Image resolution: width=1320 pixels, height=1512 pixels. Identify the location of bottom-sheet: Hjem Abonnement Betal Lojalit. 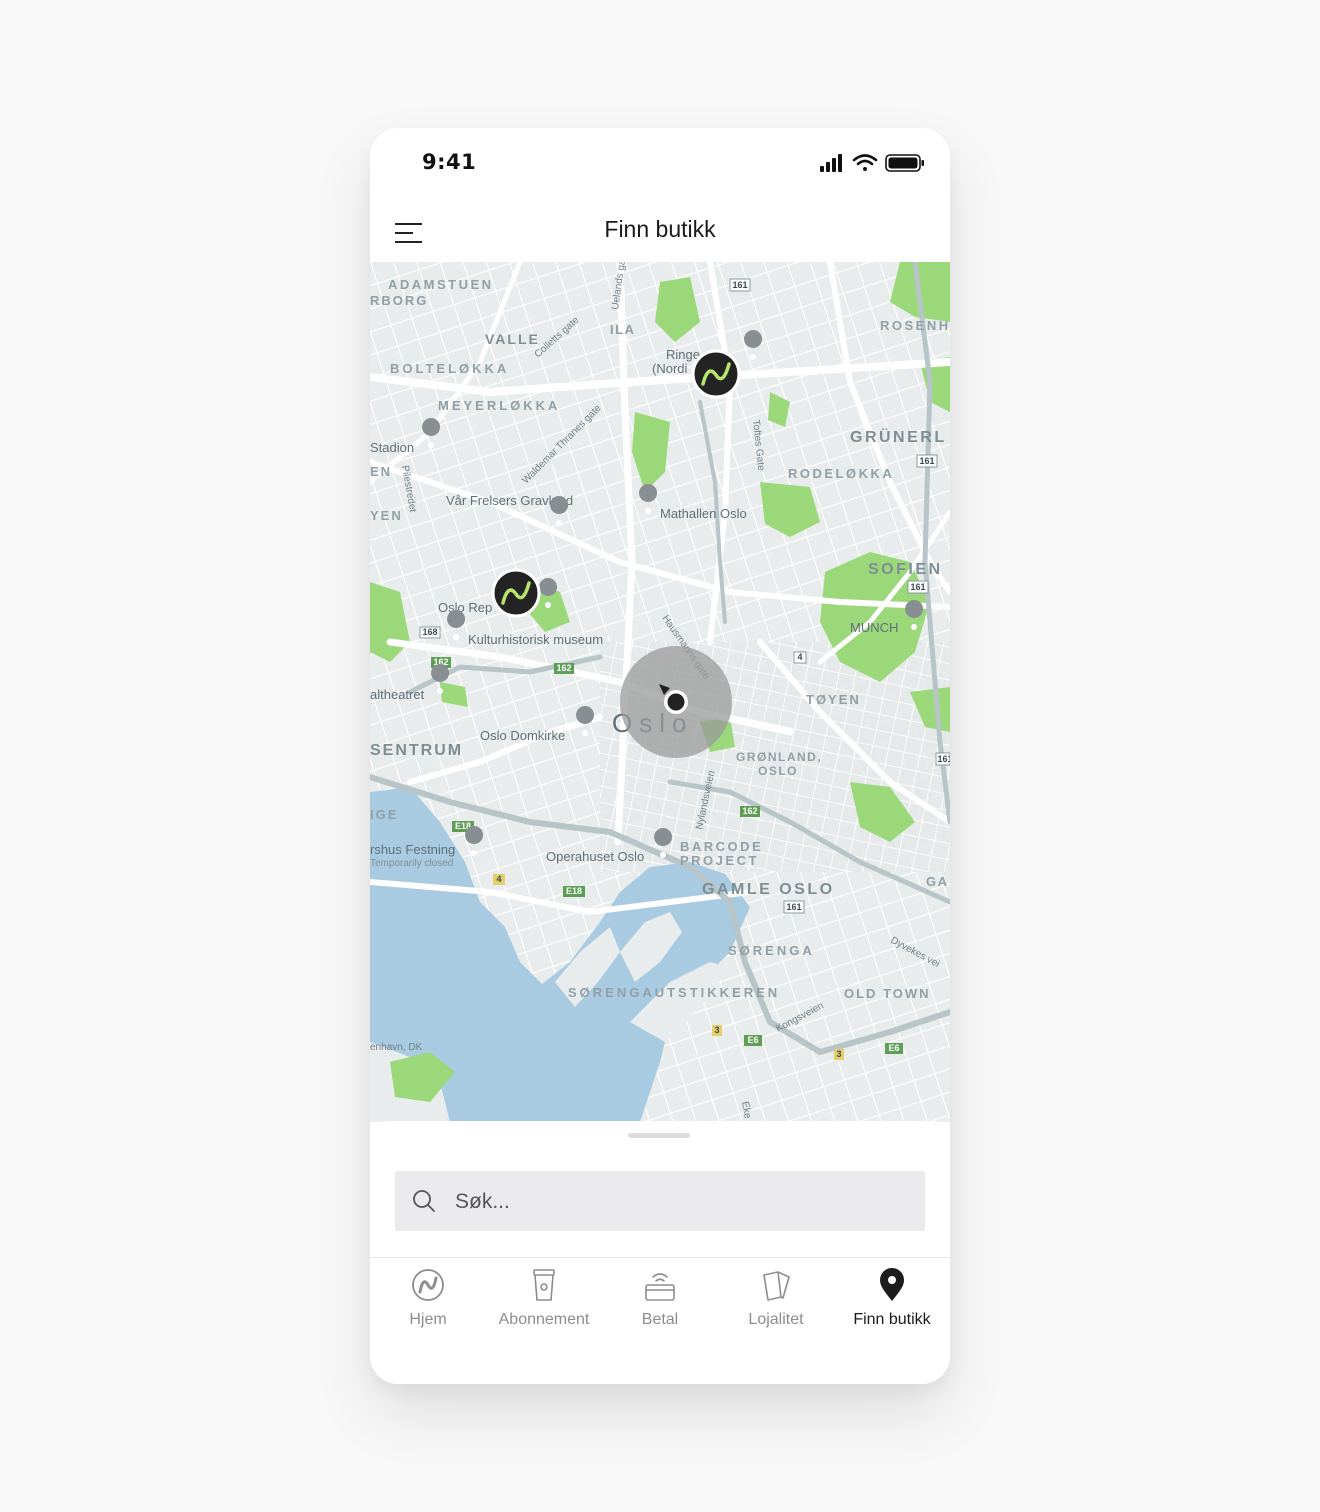
(660, 1252).